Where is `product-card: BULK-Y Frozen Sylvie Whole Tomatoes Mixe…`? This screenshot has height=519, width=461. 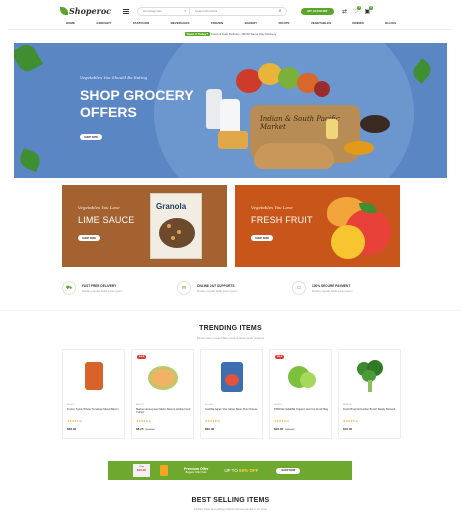 product-card: BULK-Y Frozen Sylvie Whole Tomatoes Mixe… is located at coordinates (93, 394).